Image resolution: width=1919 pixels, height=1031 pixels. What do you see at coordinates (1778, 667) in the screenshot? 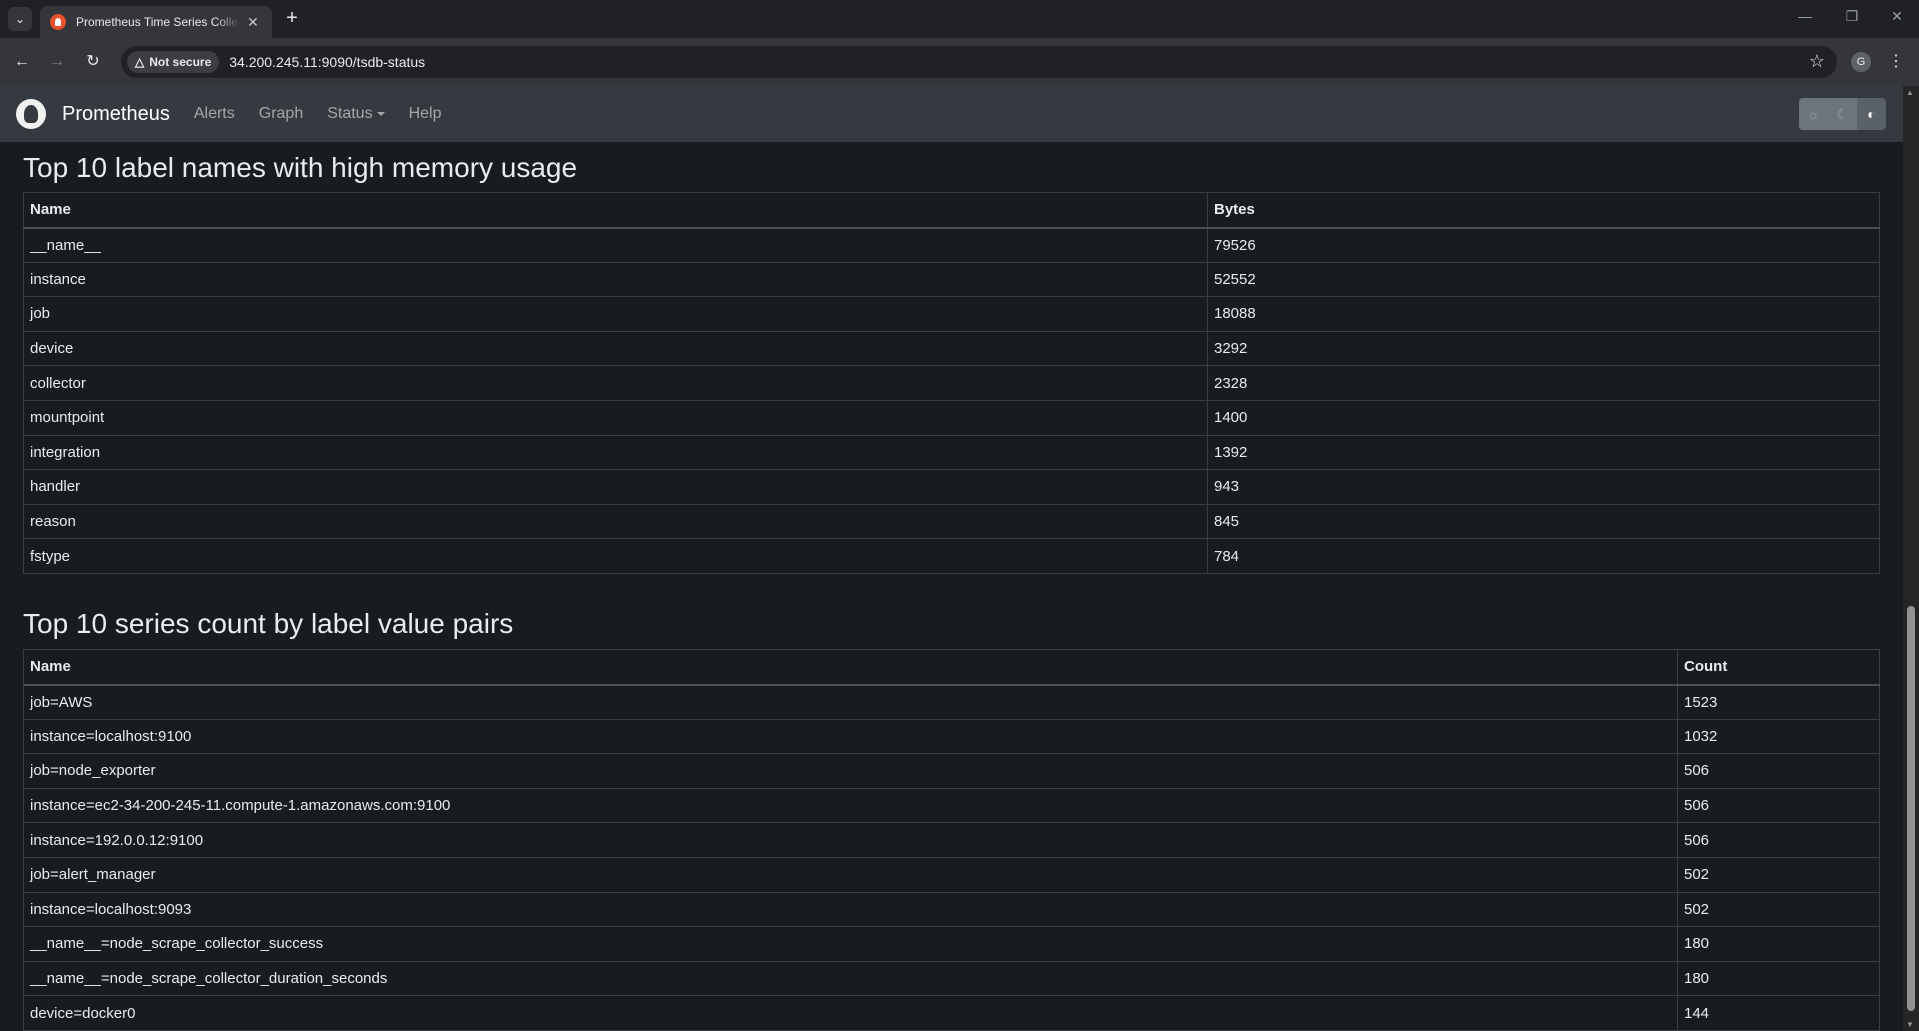
I see `column-header-count: Count` at bounding box center [1778, 667].